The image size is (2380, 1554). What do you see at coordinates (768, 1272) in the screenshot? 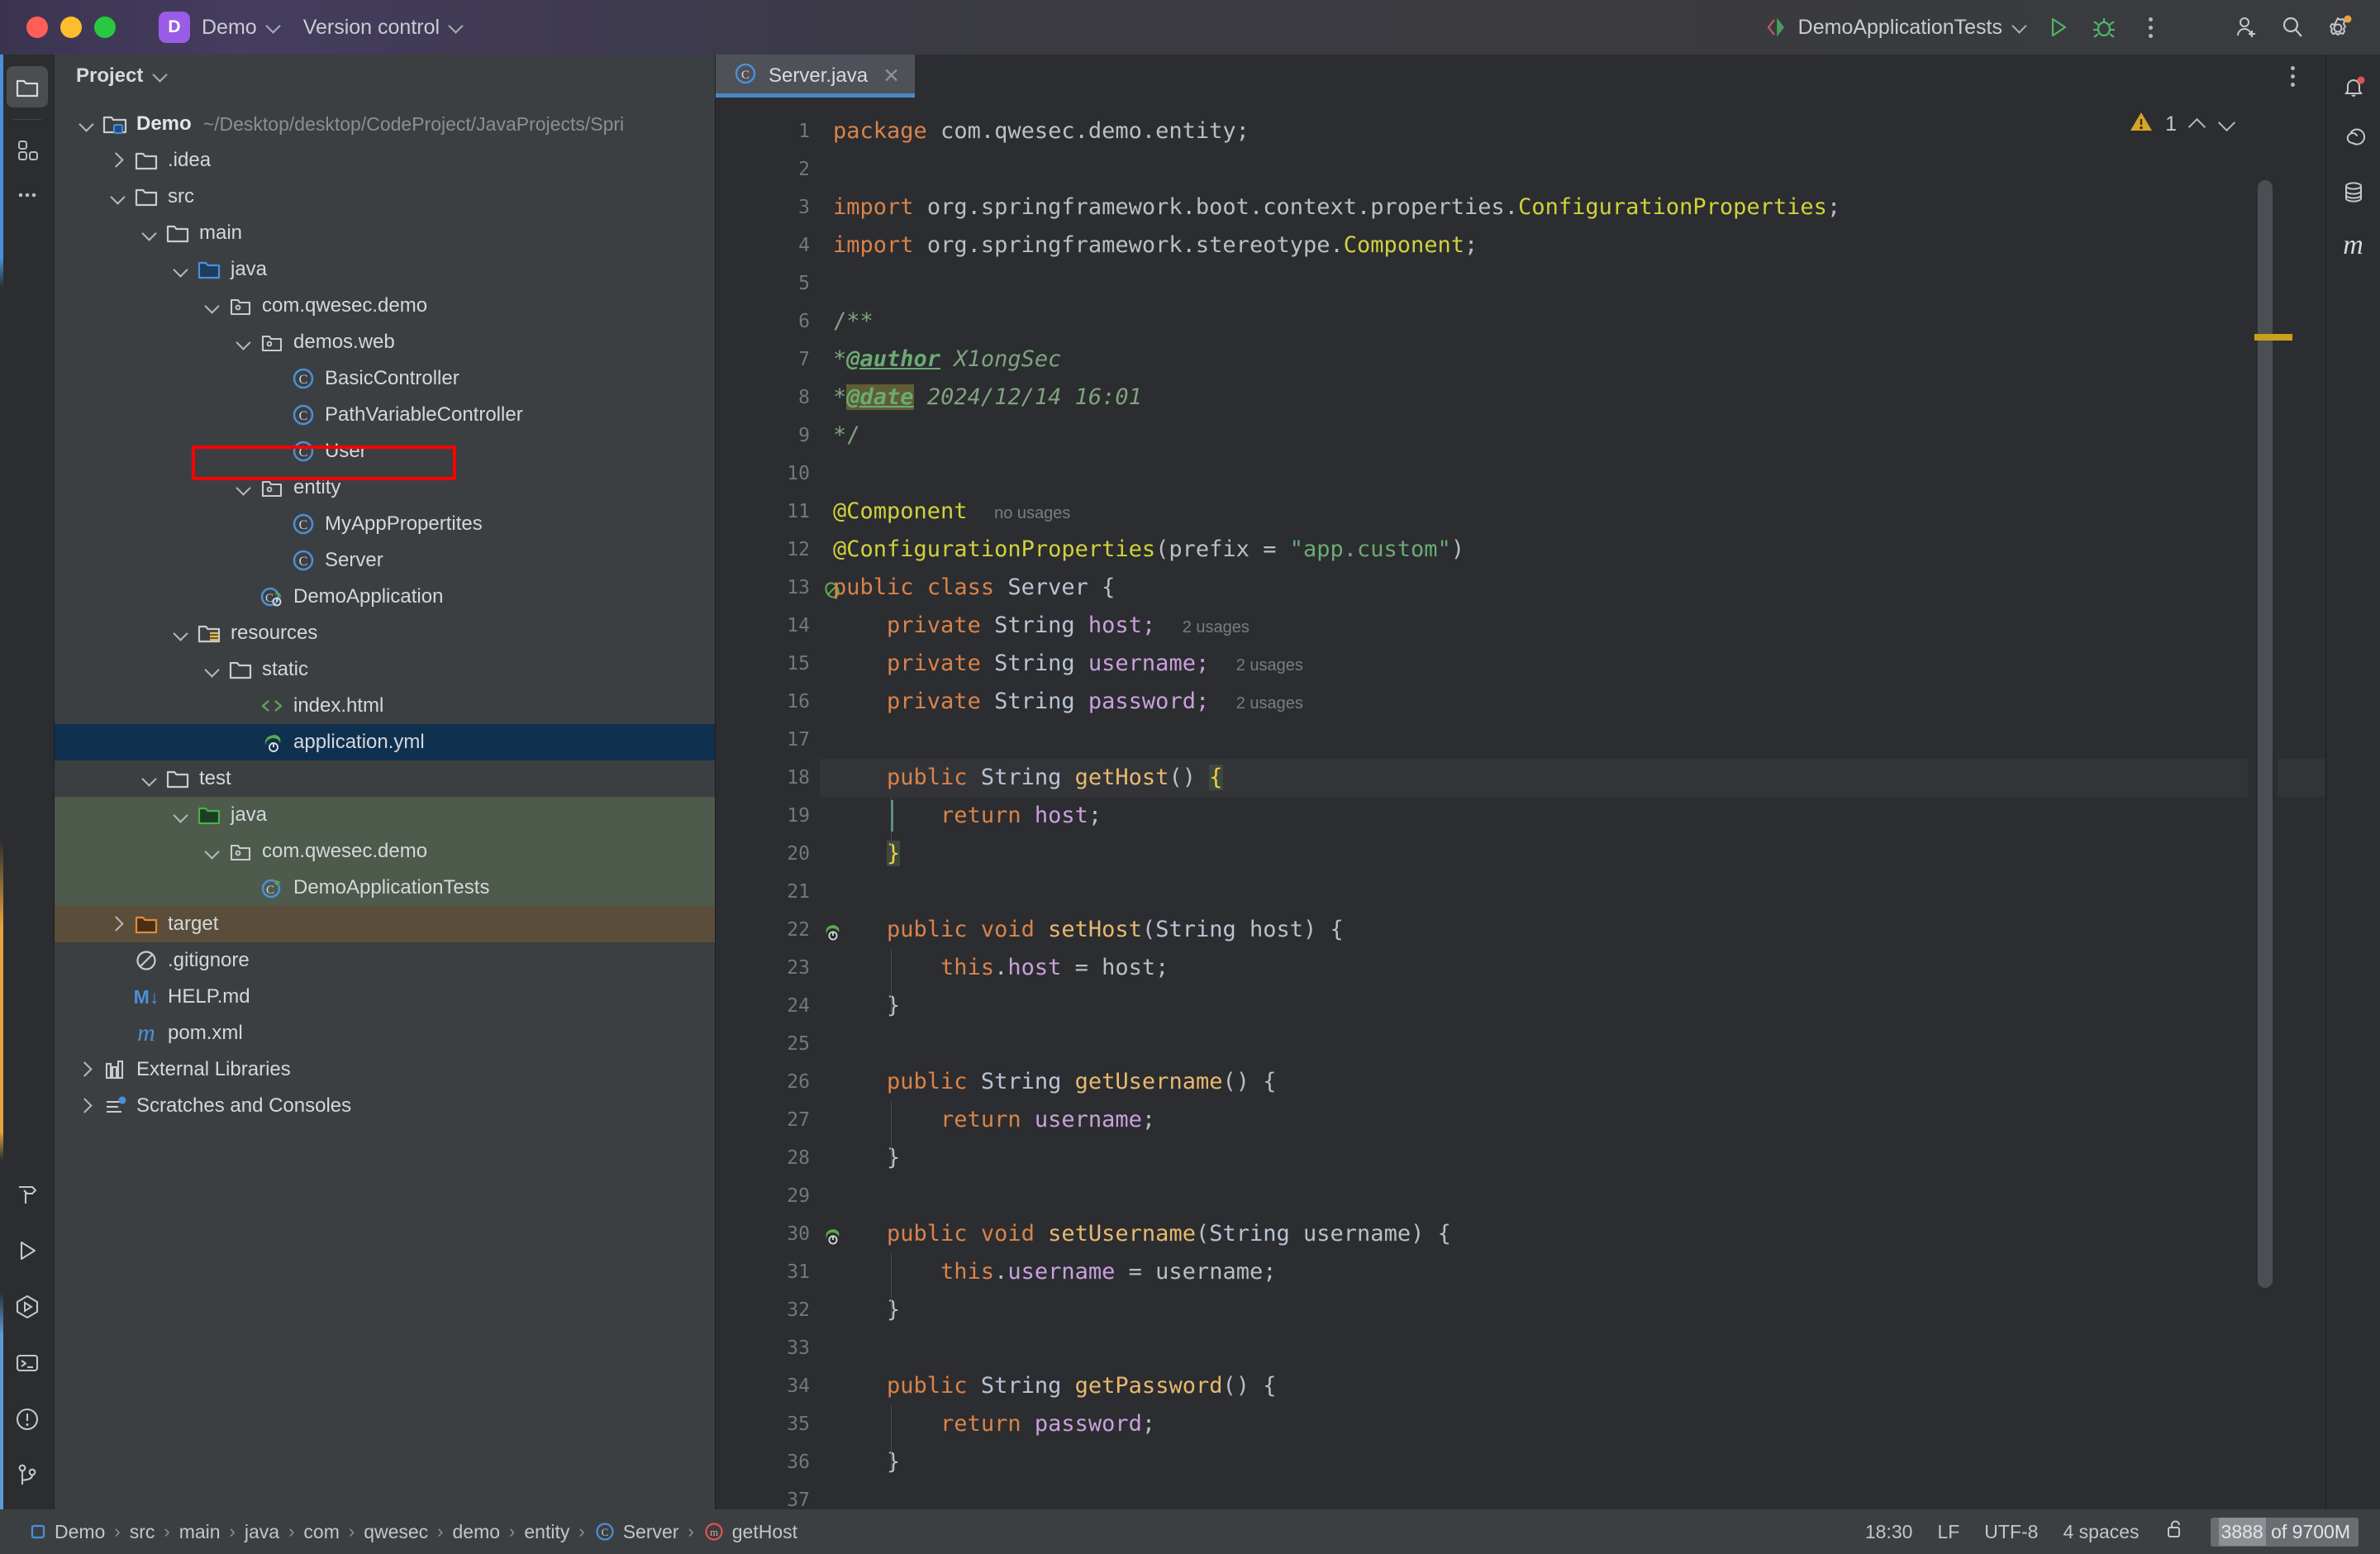
I see `line-number: 31` at bounding box center [768, 1272].